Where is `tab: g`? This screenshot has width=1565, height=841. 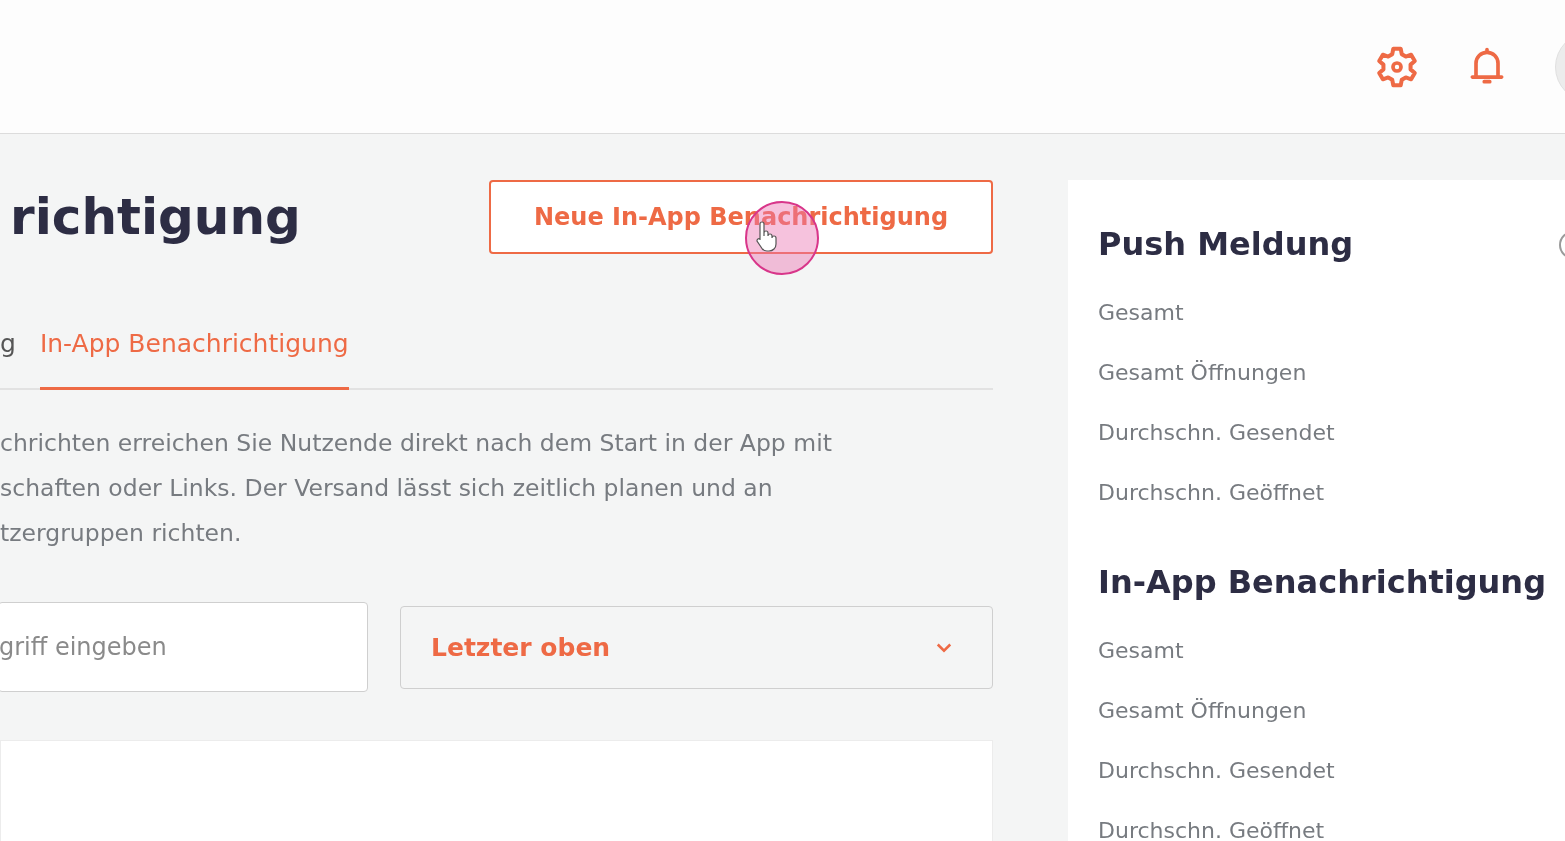
tab: g is located at coordinates (8, 355).